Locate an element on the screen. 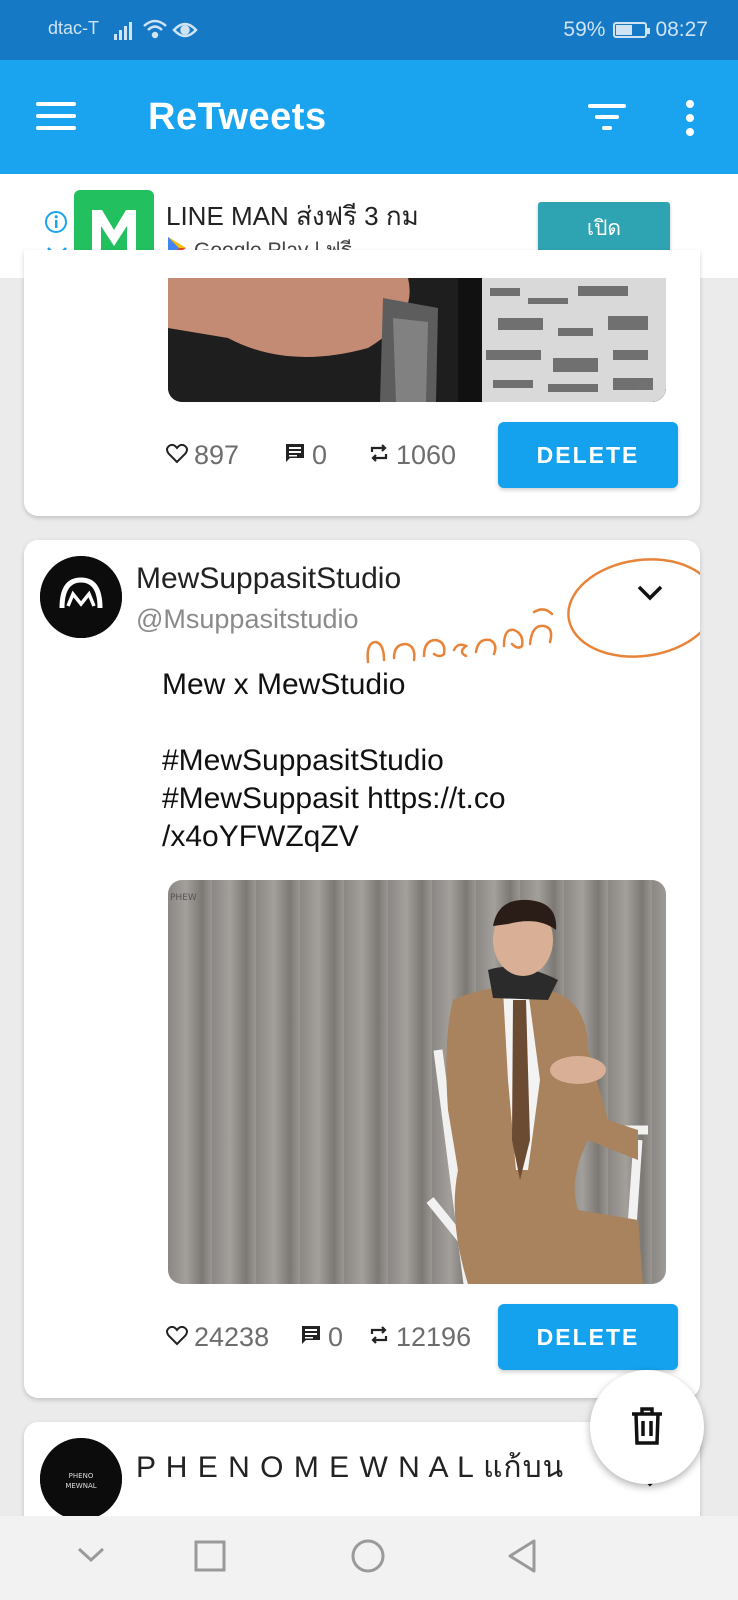 The image size is (738, 1600). ad-title: LINE MAN ส่งฟรี 3 กม is located at coordinates (292, 216).